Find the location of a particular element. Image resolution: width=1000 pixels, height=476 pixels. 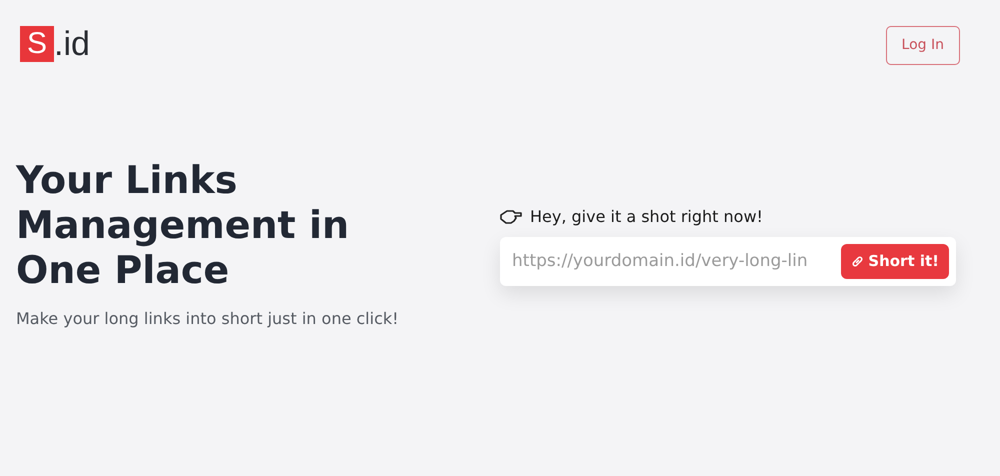

hero-heading: Your Links Management in One Place is located at coordinates (183, 225).